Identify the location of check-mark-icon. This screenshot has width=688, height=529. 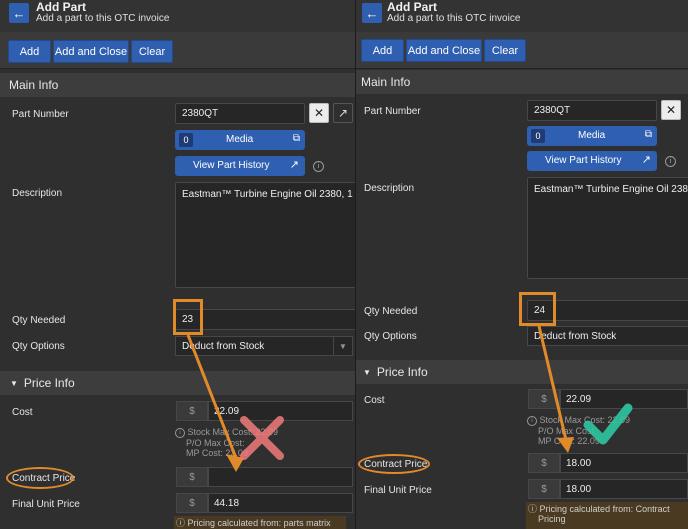
(608, 424).